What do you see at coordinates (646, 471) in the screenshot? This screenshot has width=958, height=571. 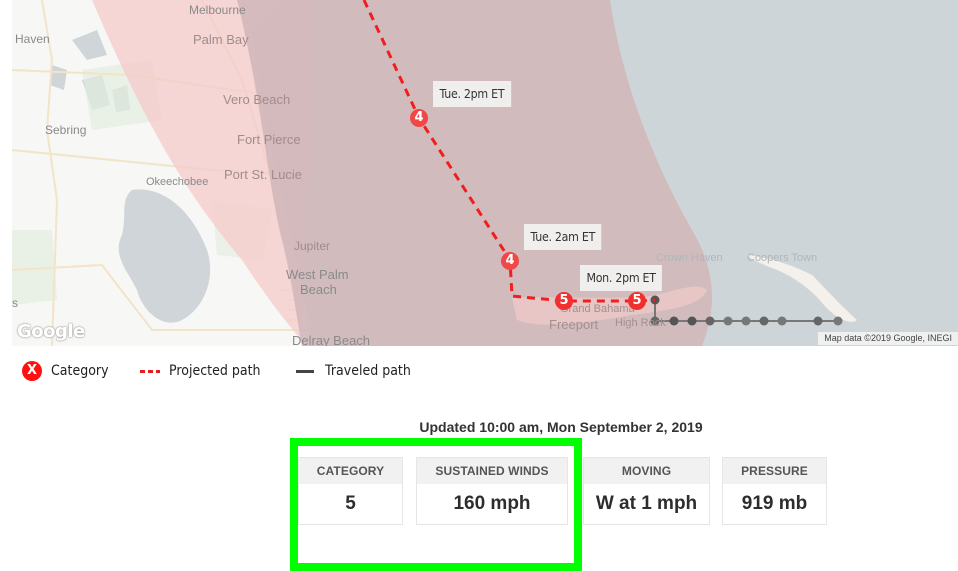 I see `stat-label: MOVING` at bounding box center [646, 471].